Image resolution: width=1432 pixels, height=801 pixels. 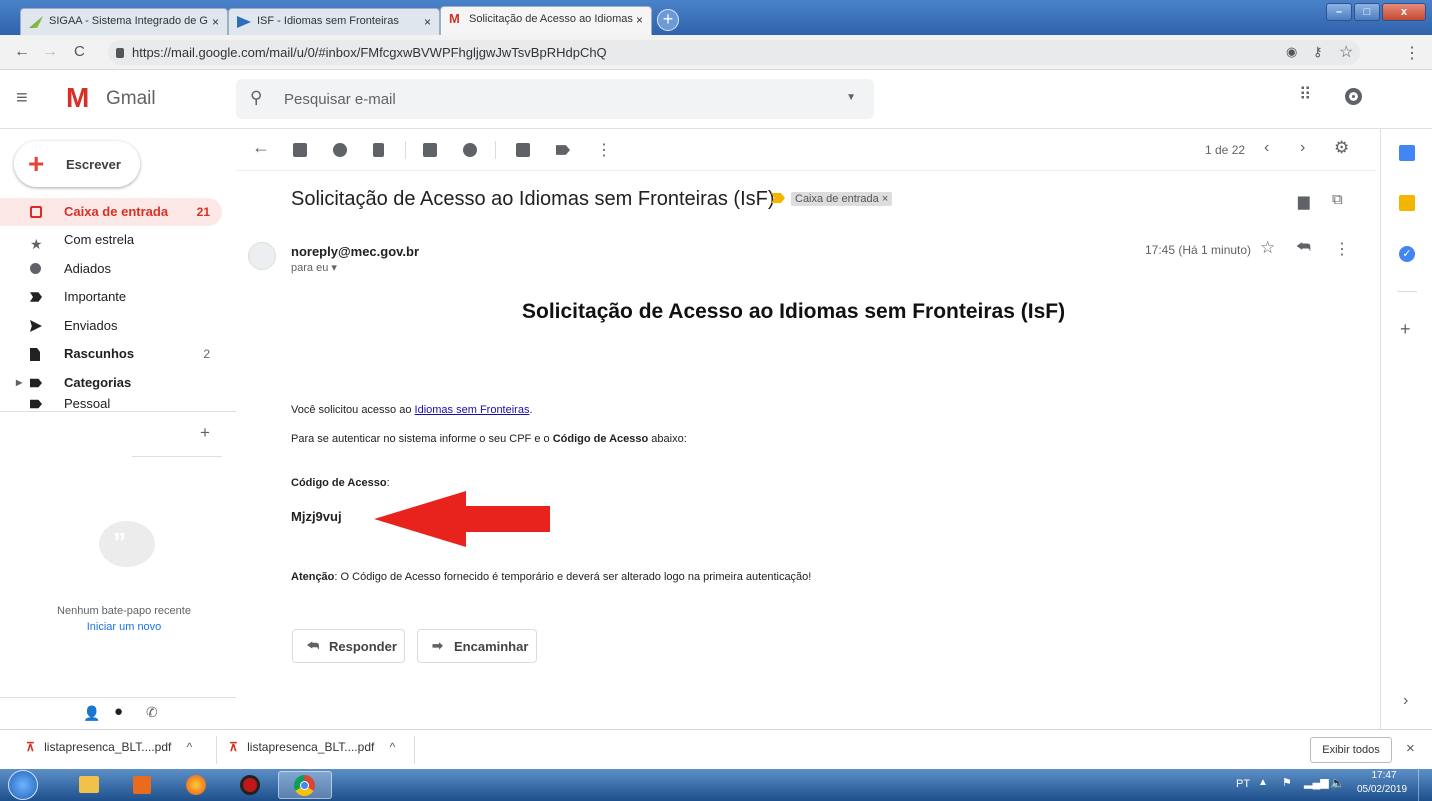 I want to click on hangouts-icon: ●, so click(x=118, y=711).